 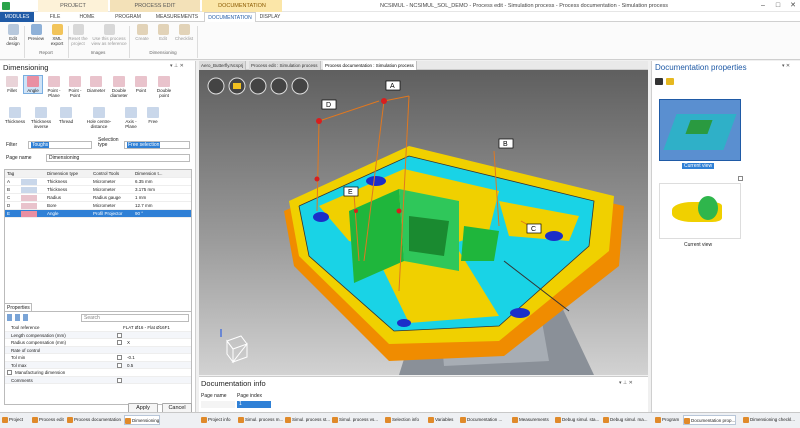 I want to click on tool-double-point: Double point, so click(x=164, y=87).